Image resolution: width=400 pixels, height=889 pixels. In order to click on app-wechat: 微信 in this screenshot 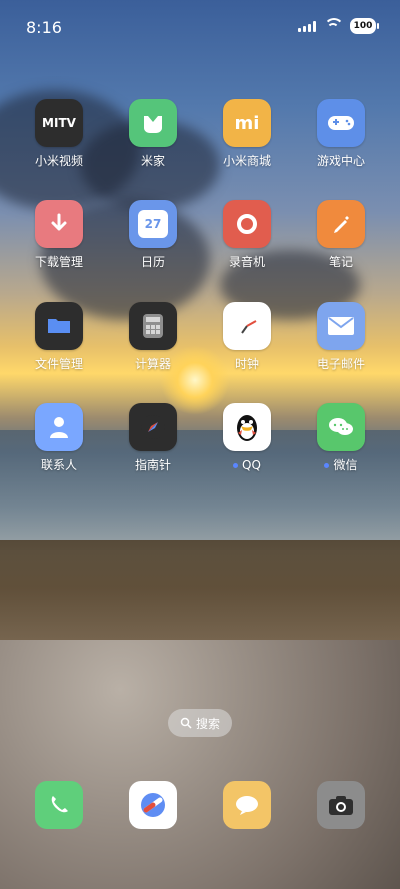, I will do `click(341, 437)`.